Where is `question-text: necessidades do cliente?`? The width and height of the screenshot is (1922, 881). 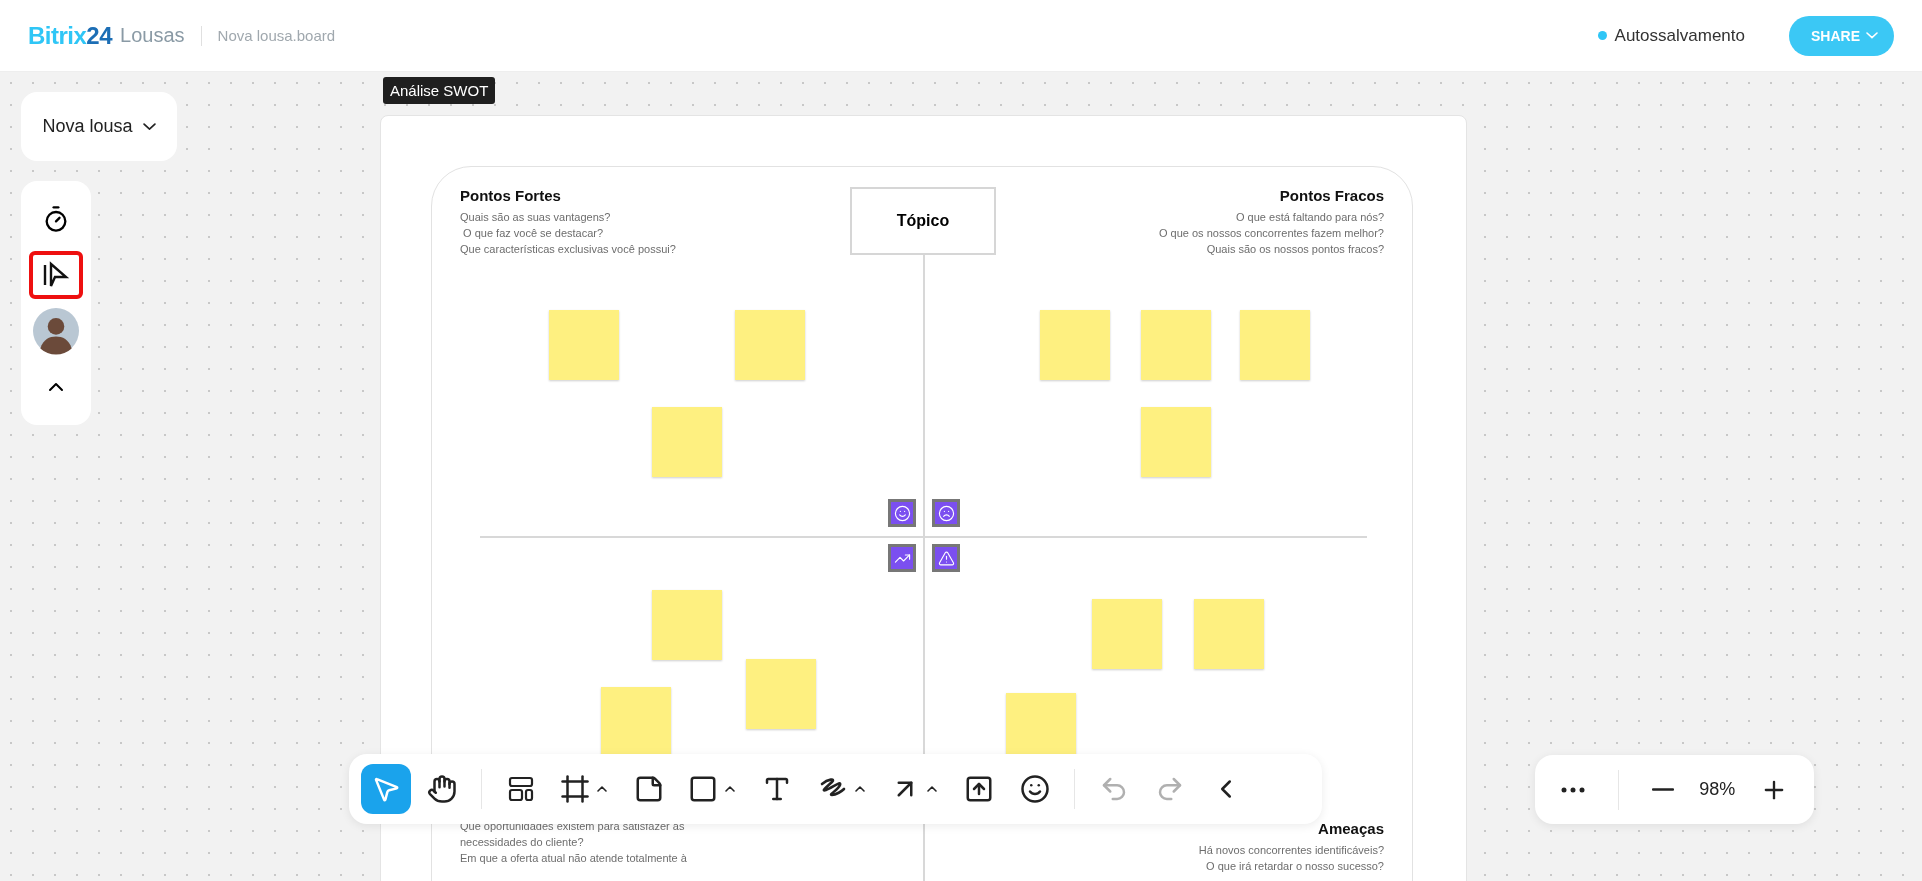 question-text: necessidades do cliente? is located at coordinates (522, 842).